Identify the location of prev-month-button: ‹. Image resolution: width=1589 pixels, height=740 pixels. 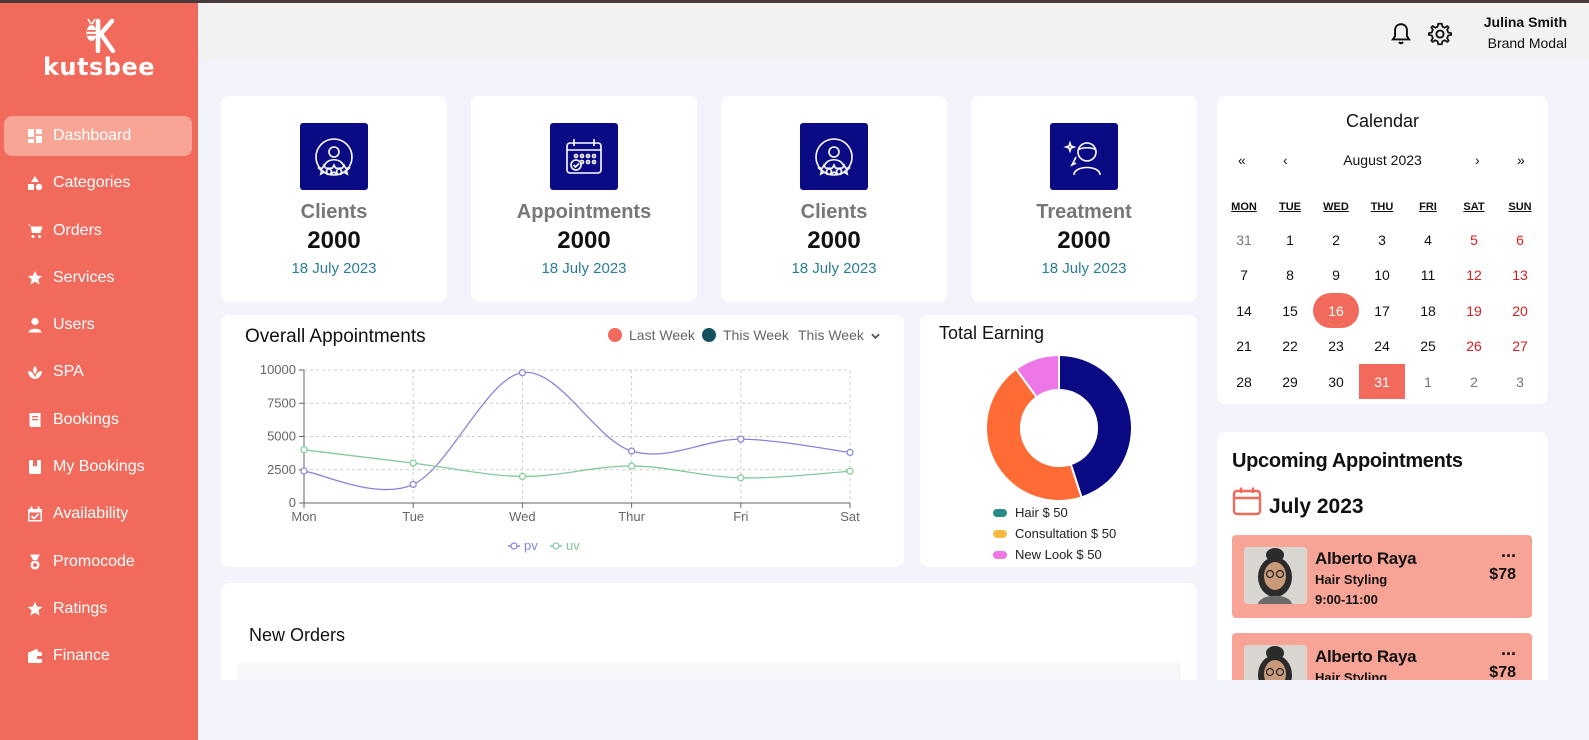
(1285, 160).